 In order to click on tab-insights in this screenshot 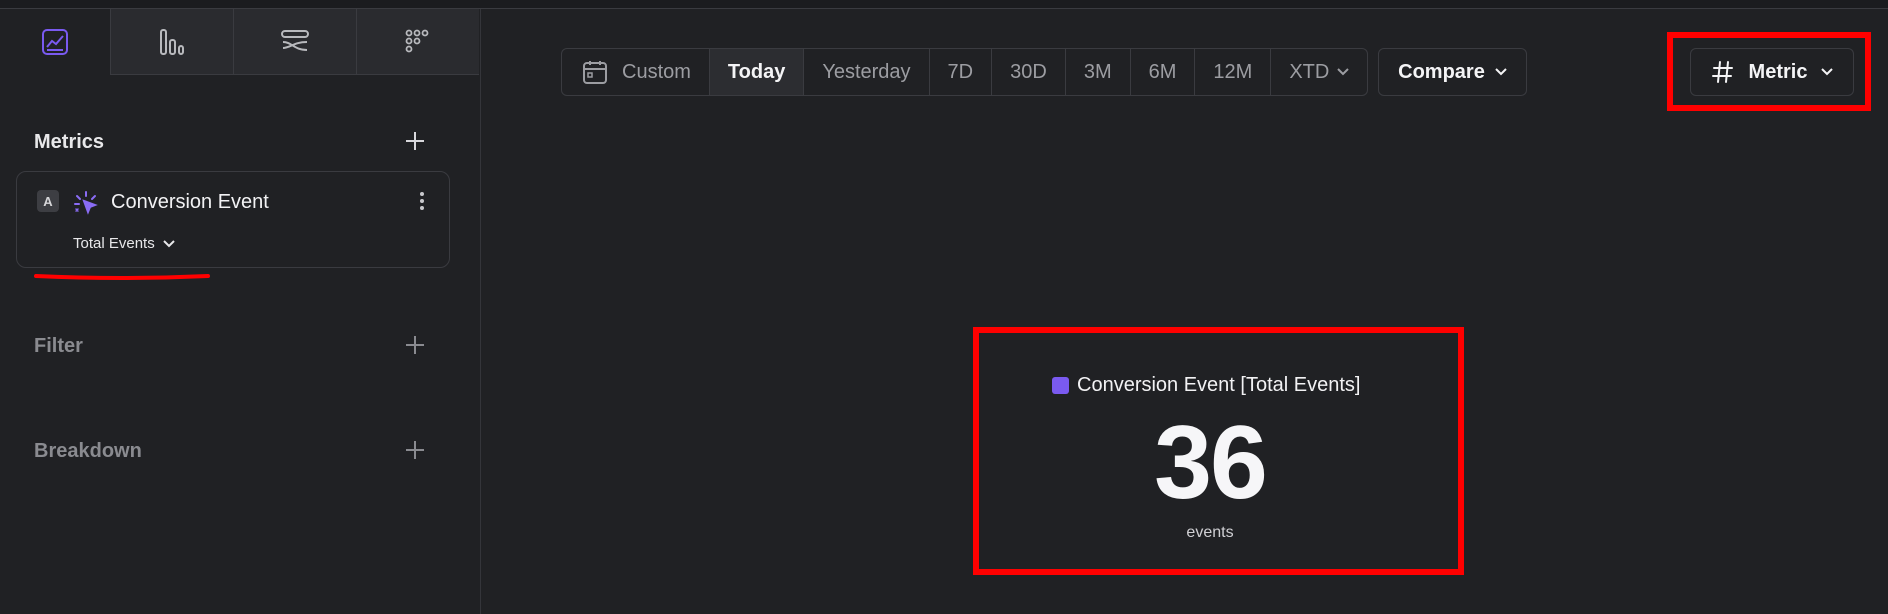, I will do `click(55, 42)`.